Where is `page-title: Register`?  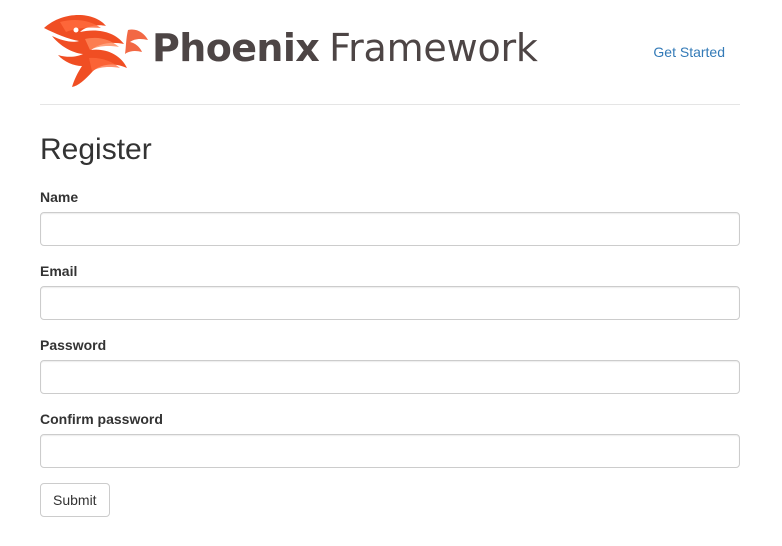
page-title: Register is located at coordinates (96, 149).